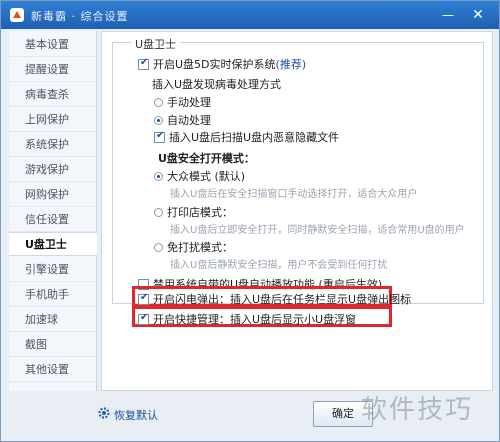  What do you see at coordinates (47, 44) in the screenshot?
I see `sidebar-item-label: 基本设置` at bounding box center [47, 44].